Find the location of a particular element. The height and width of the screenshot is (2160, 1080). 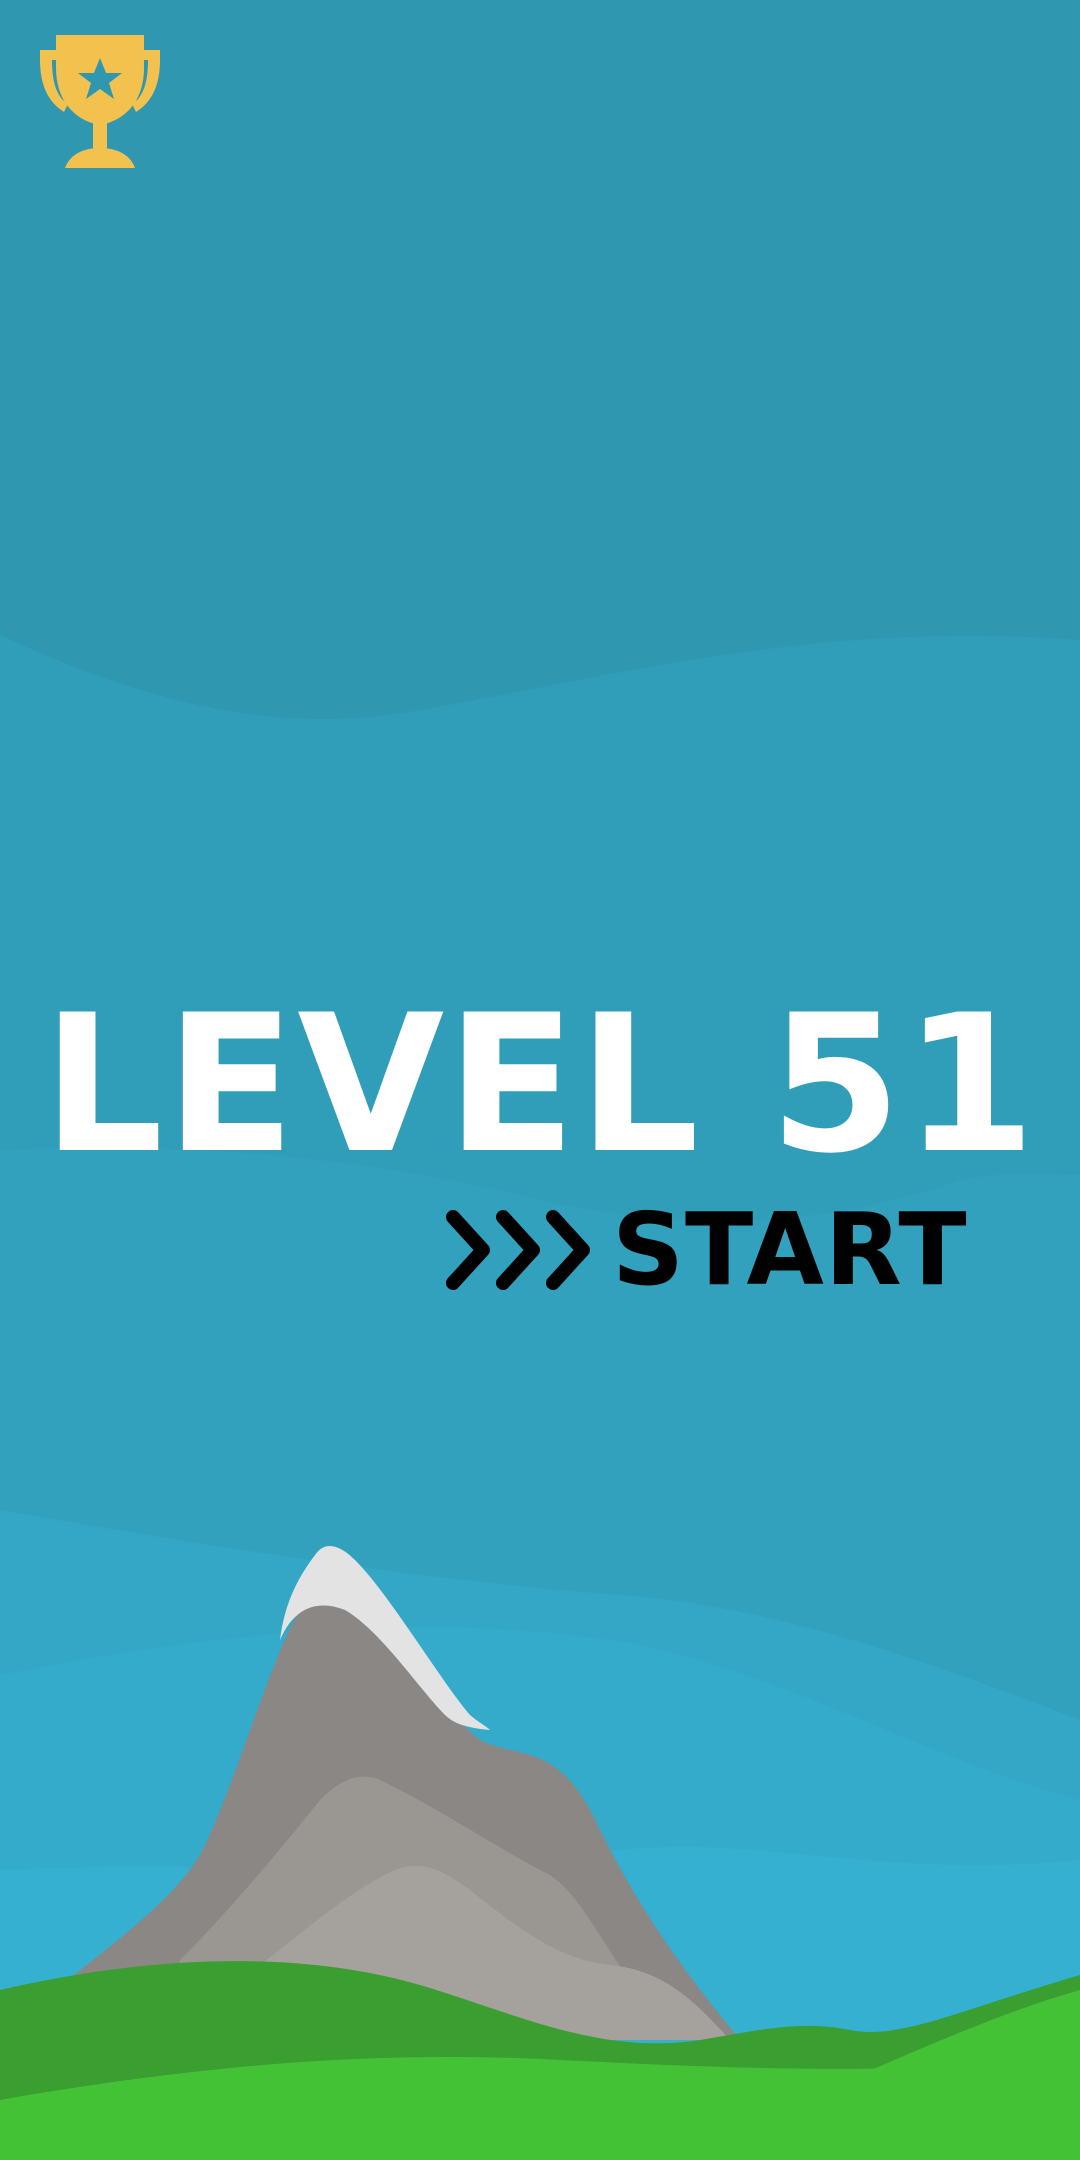

triple-chevron-right-icon is located at coordinates (518, 1250).